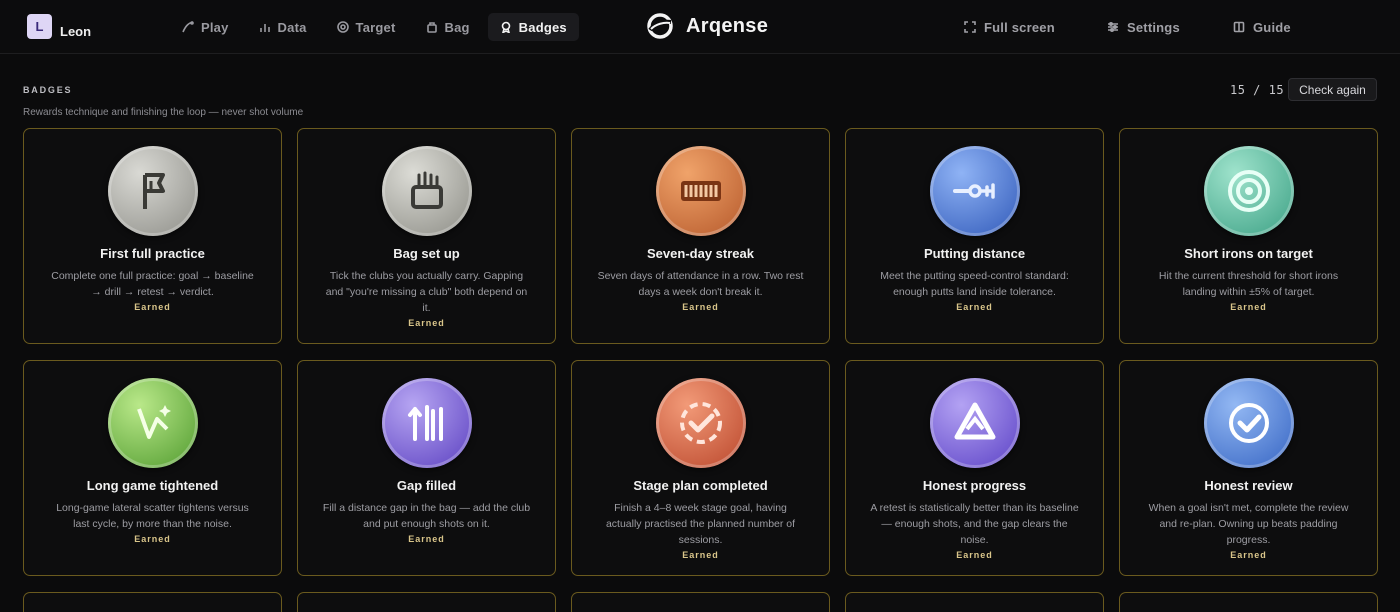  What do you see at coordinates (152, 253) in the screenshot?
I see `badge-title: First full practice` at bounding box center [152, 253].